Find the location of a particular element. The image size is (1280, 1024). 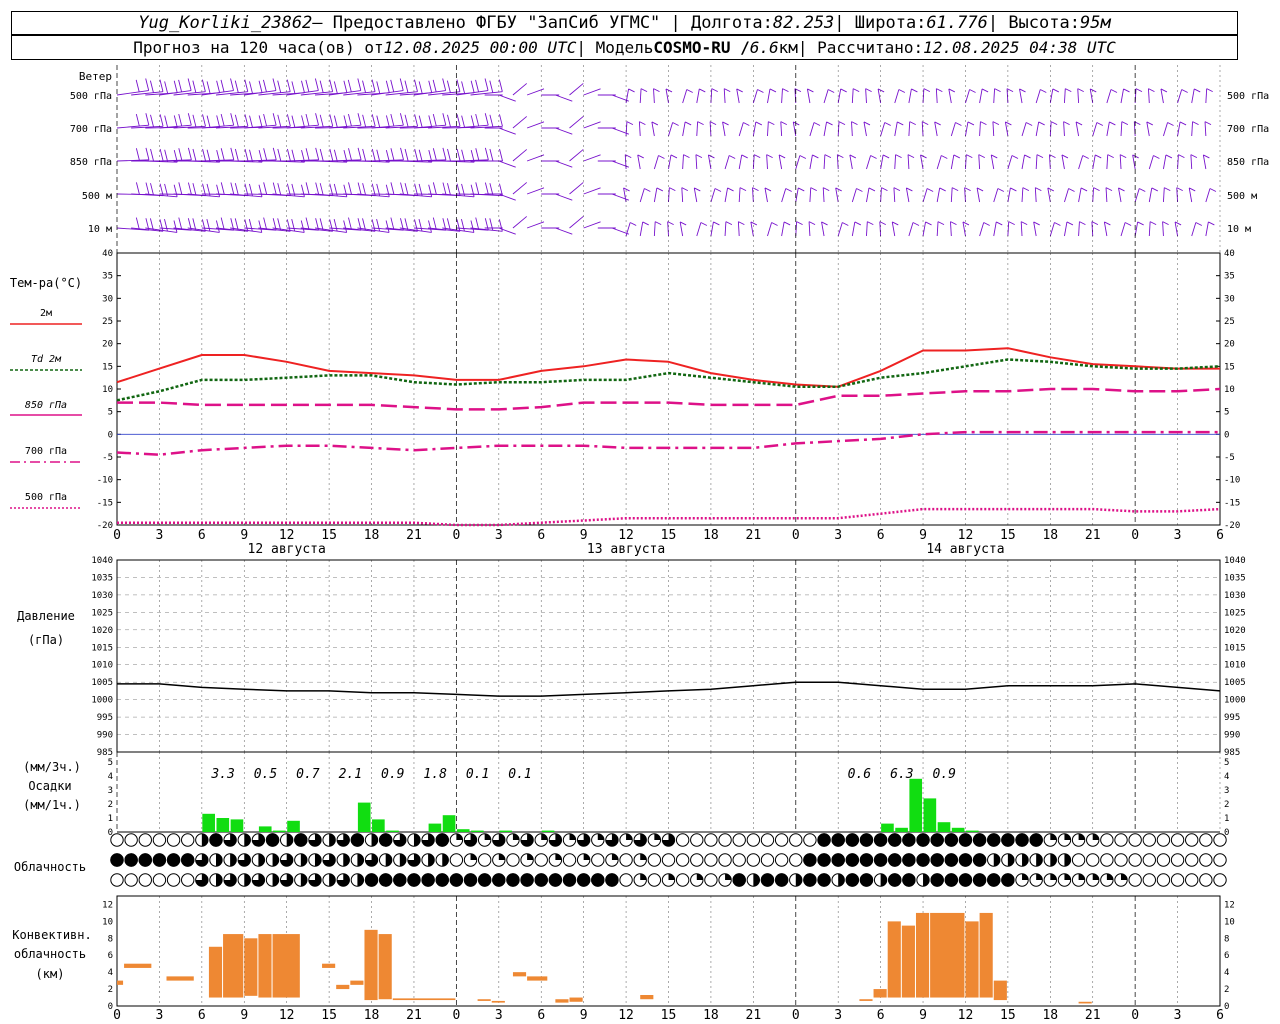

precip-total-label: 0.5 is located at coordinates (266, 774).